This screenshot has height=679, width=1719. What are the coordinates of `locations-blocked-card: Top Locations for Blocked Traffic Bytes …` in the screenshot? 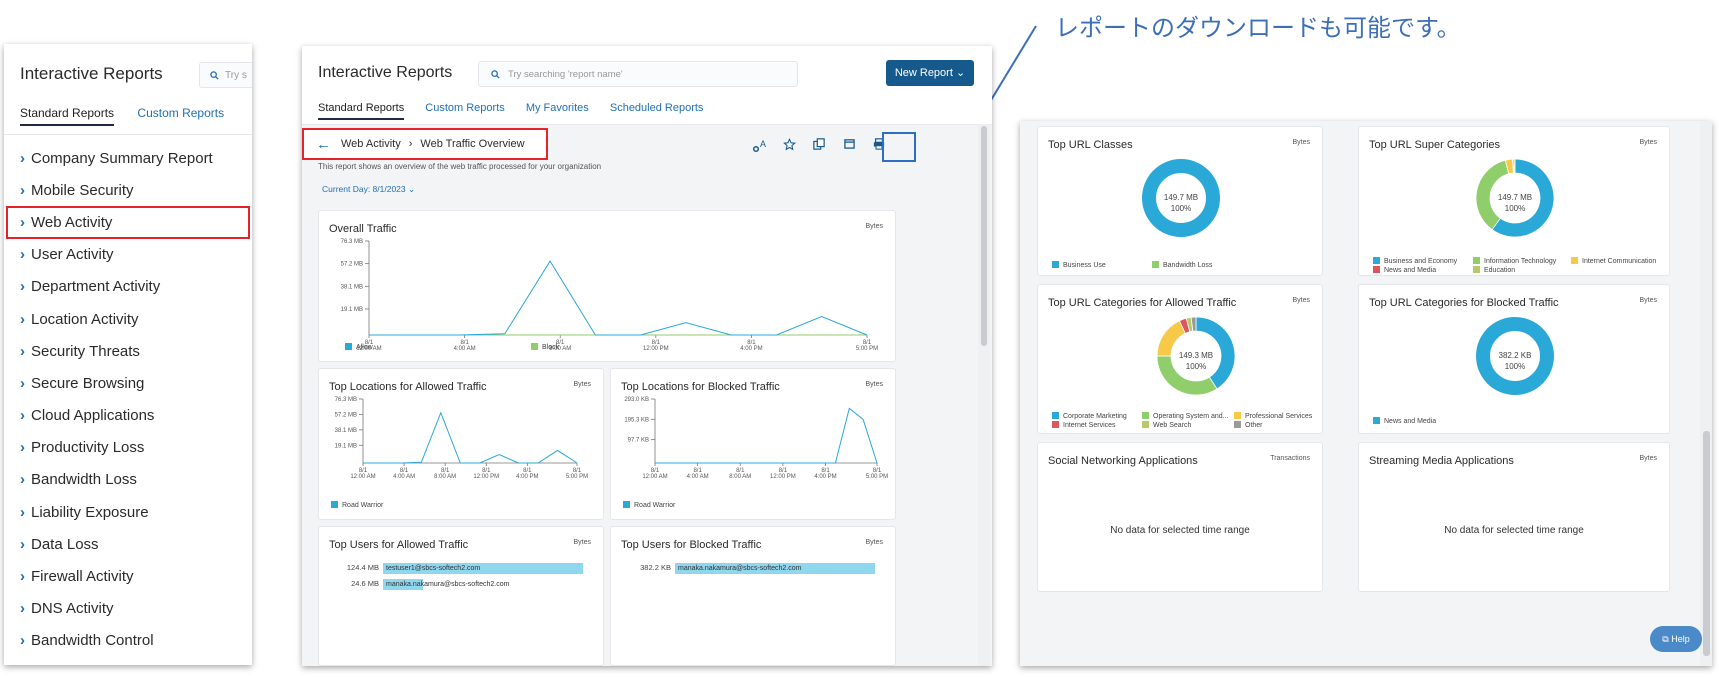 It's located at (753, 444).